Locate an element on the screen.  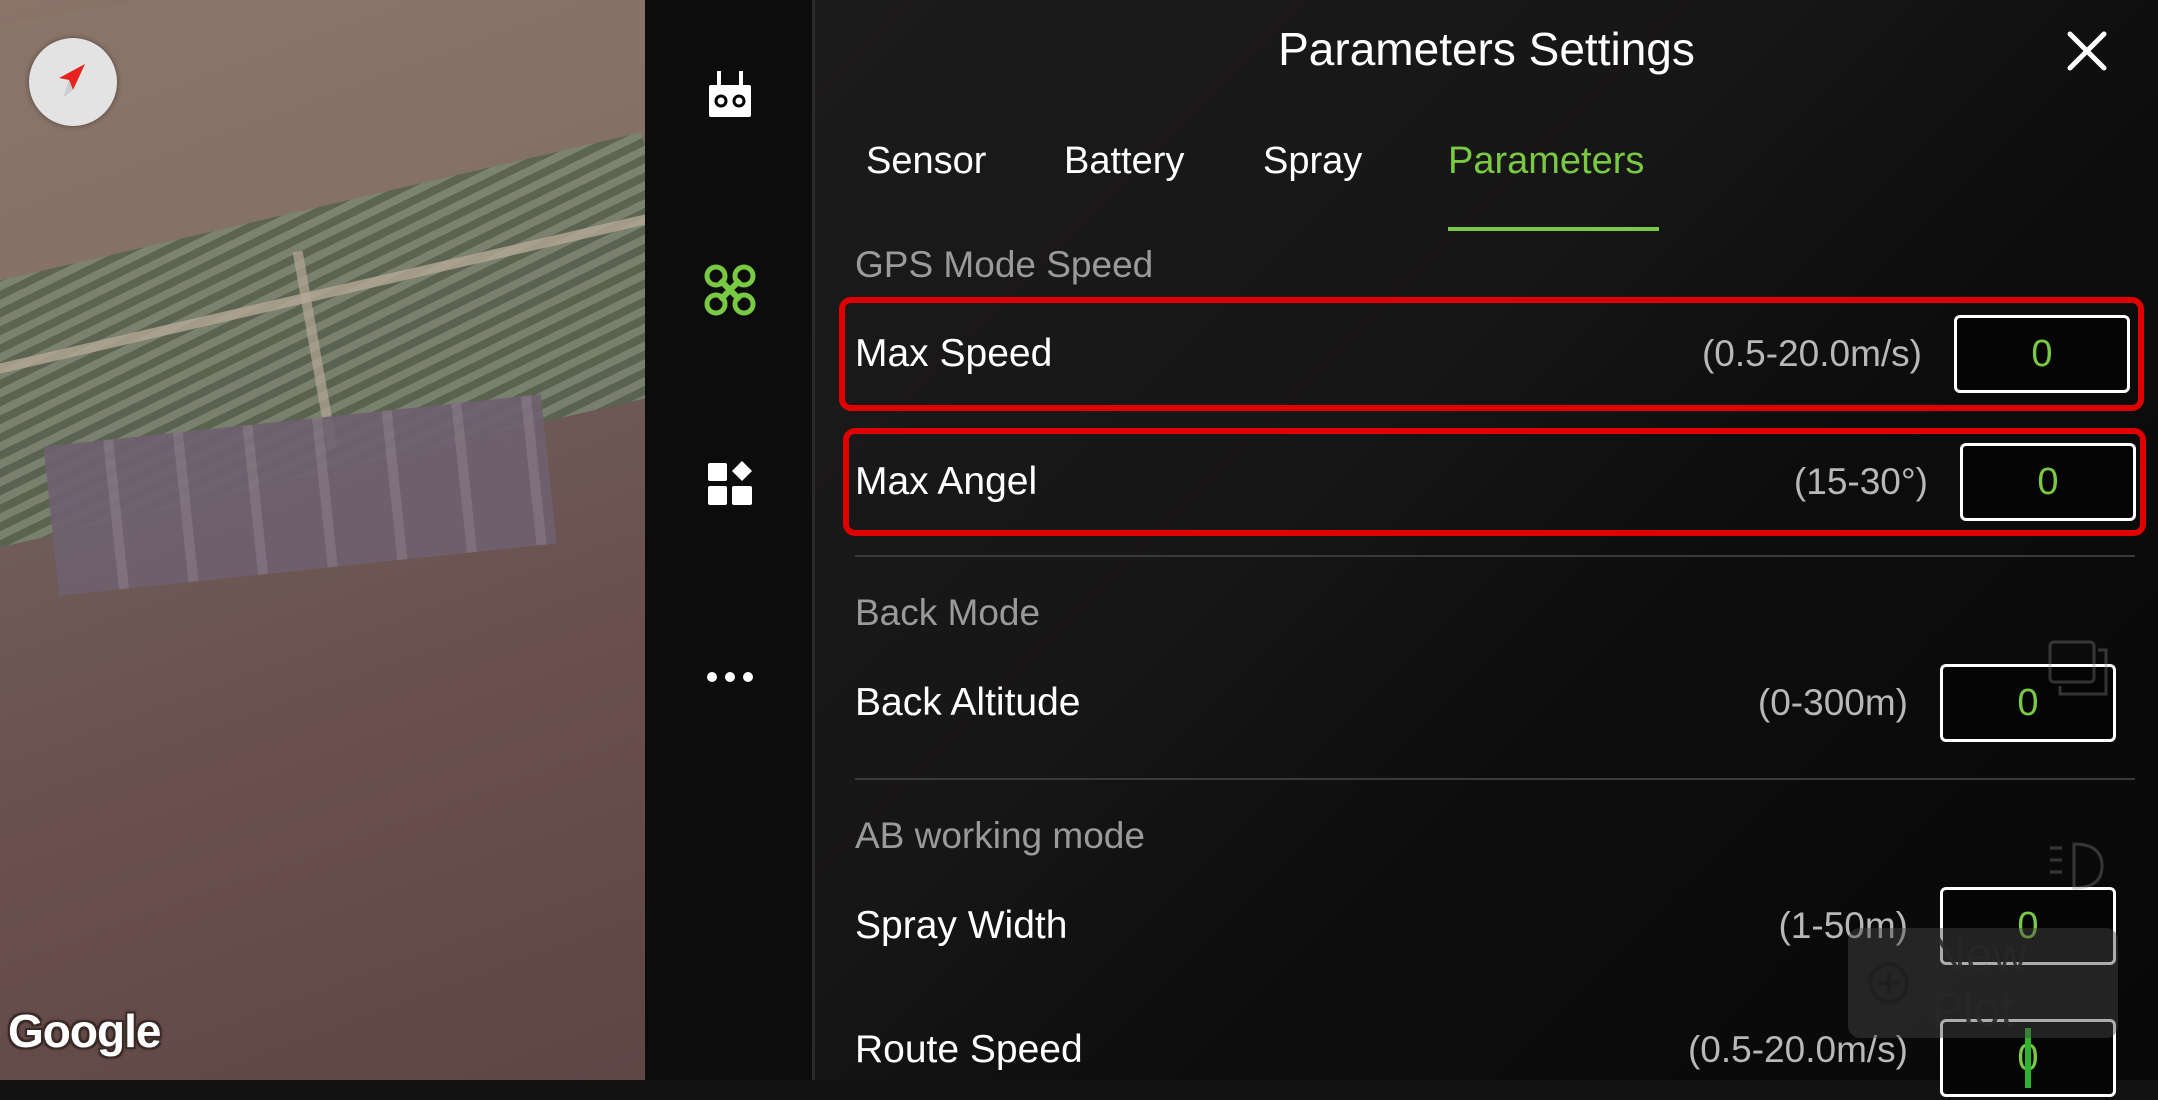
new-plot-label: New Plot is located at coordinates (1979, 983).